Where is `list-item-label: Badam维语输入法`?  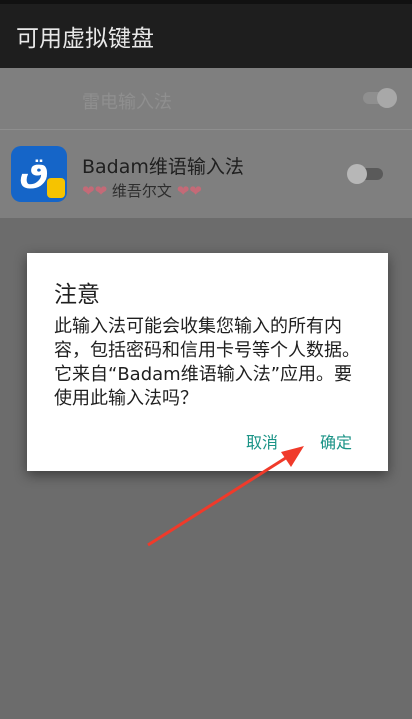 list-item-label: Badam维语输入法 is located at coordinates (163, 167).